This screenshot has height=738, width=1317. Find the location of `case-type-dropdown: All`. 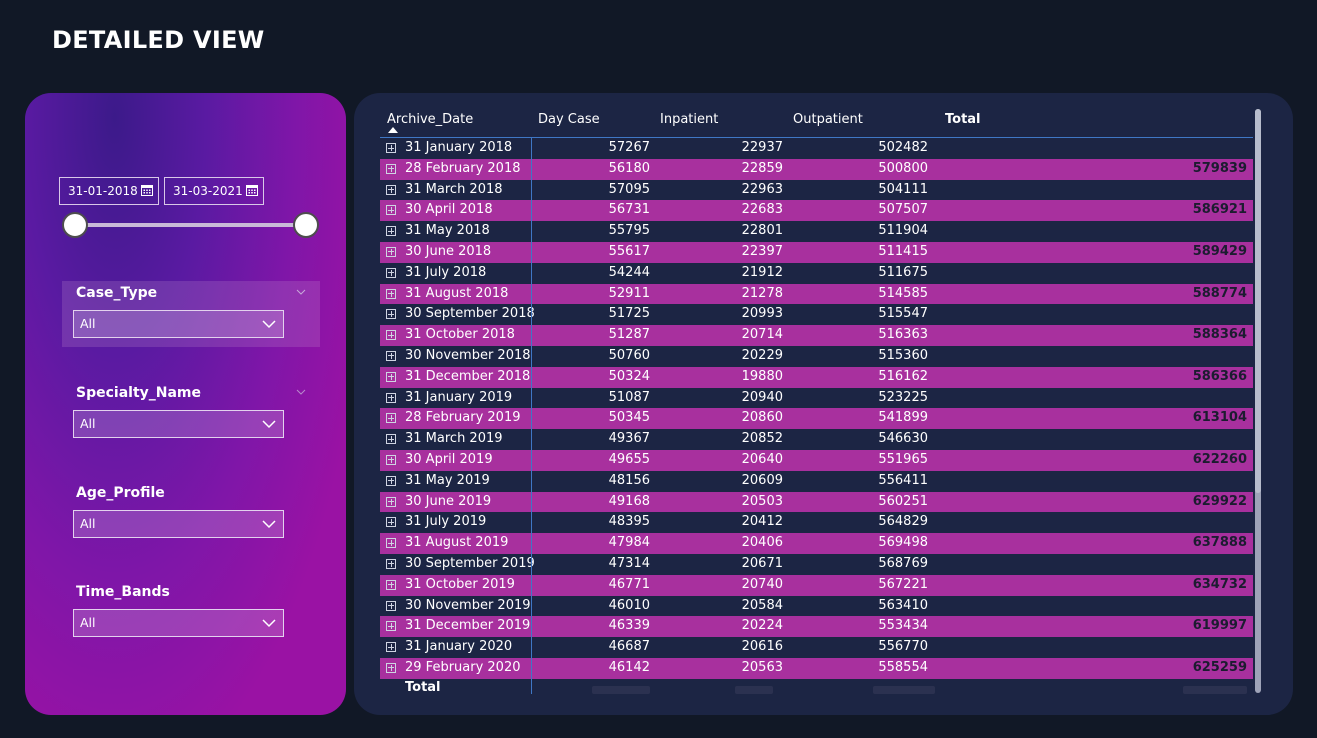

case-type-dropdown: All is located at coordinates (178, 324).